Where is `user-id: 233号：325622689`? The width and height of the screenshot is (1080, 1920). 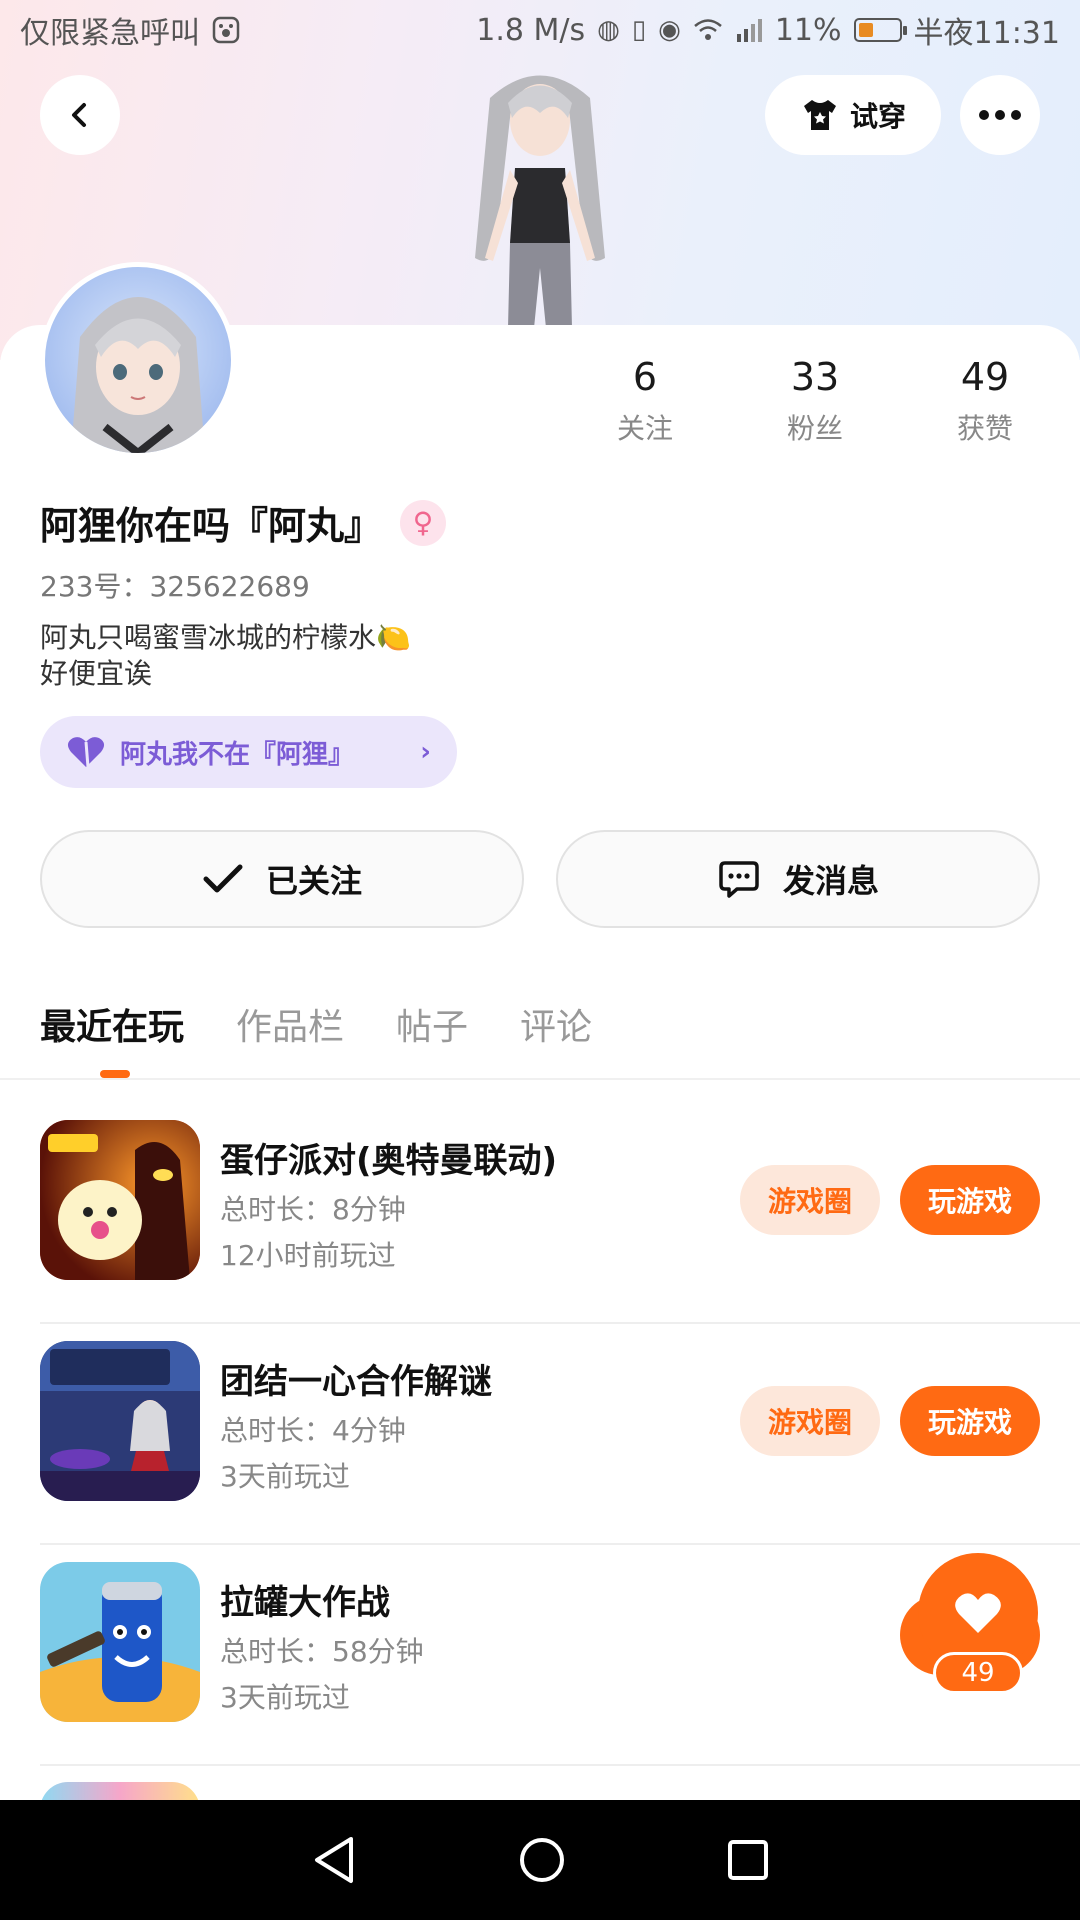
user-id: 233号：325622689 is located at coordinates (175, 586).